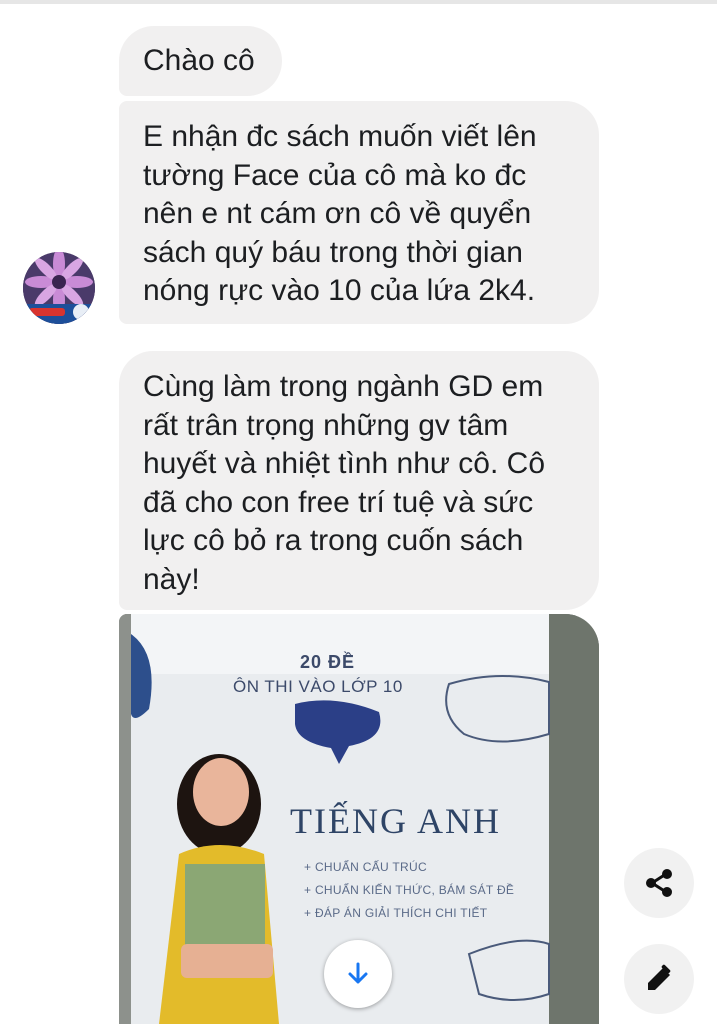 This screenshot has width=717, height=1024. Describe the element at coordinates (409, 890) in the screenshot. I see `cover-bullet: + CHUẨN KIẾN THỨC, BÁM SÁT ĐỀ` at that location.